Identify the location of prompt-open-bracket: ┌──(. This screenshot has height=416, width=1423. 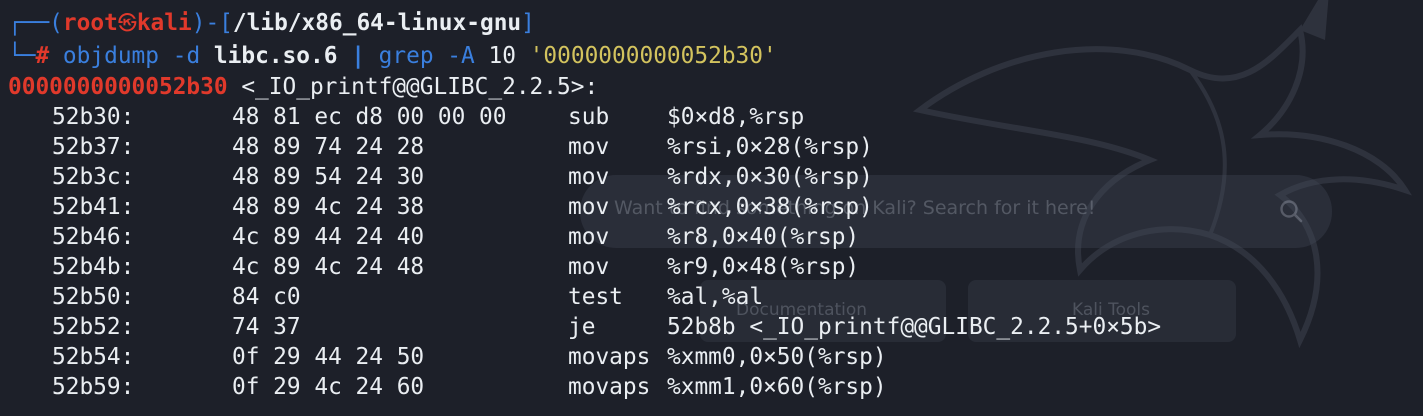
(35, 23).